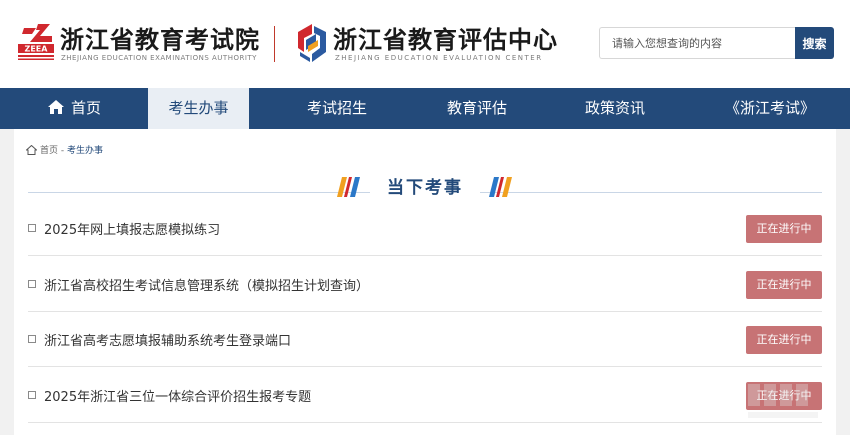 The image size is (850, 435). What do you see at coordinates (206, 284) in the screenshot?
I see `item-title: 浙江省高校招生考试信息管理系统（模拟招生计划查询）` at bounding box center [206, 284].